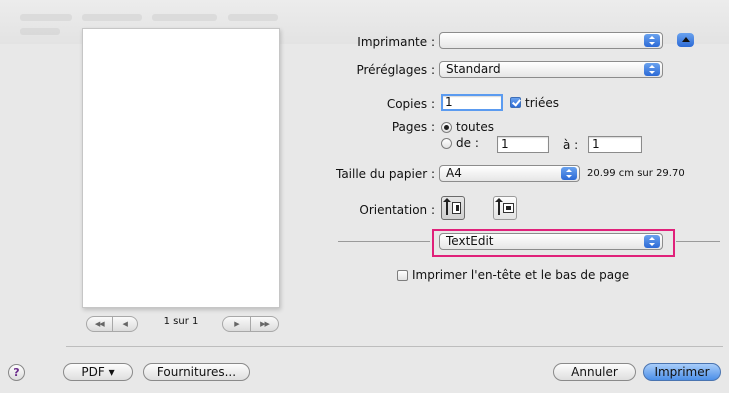  Describe the element at coordinates (456, 208) in the screenshot. I see `portrait-page-icon` at that location.